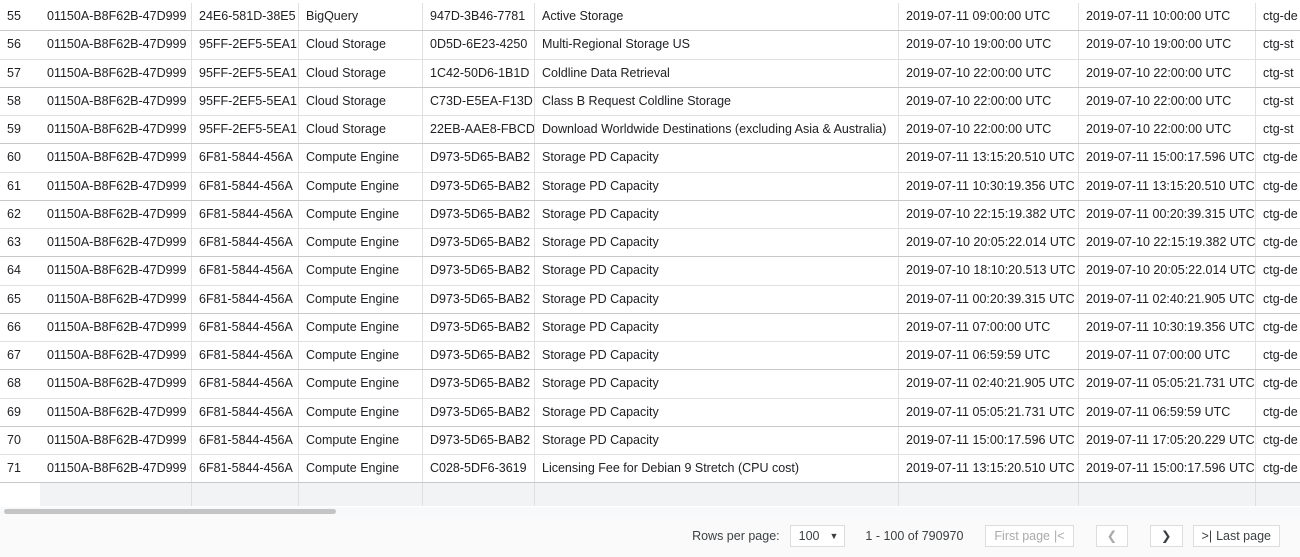 Image resolution: width=1300 pixels, height=557 pixels. Describe the element at coordinates (14, 411) in the screenshot. I see `row-number-cell: 69` at that location.